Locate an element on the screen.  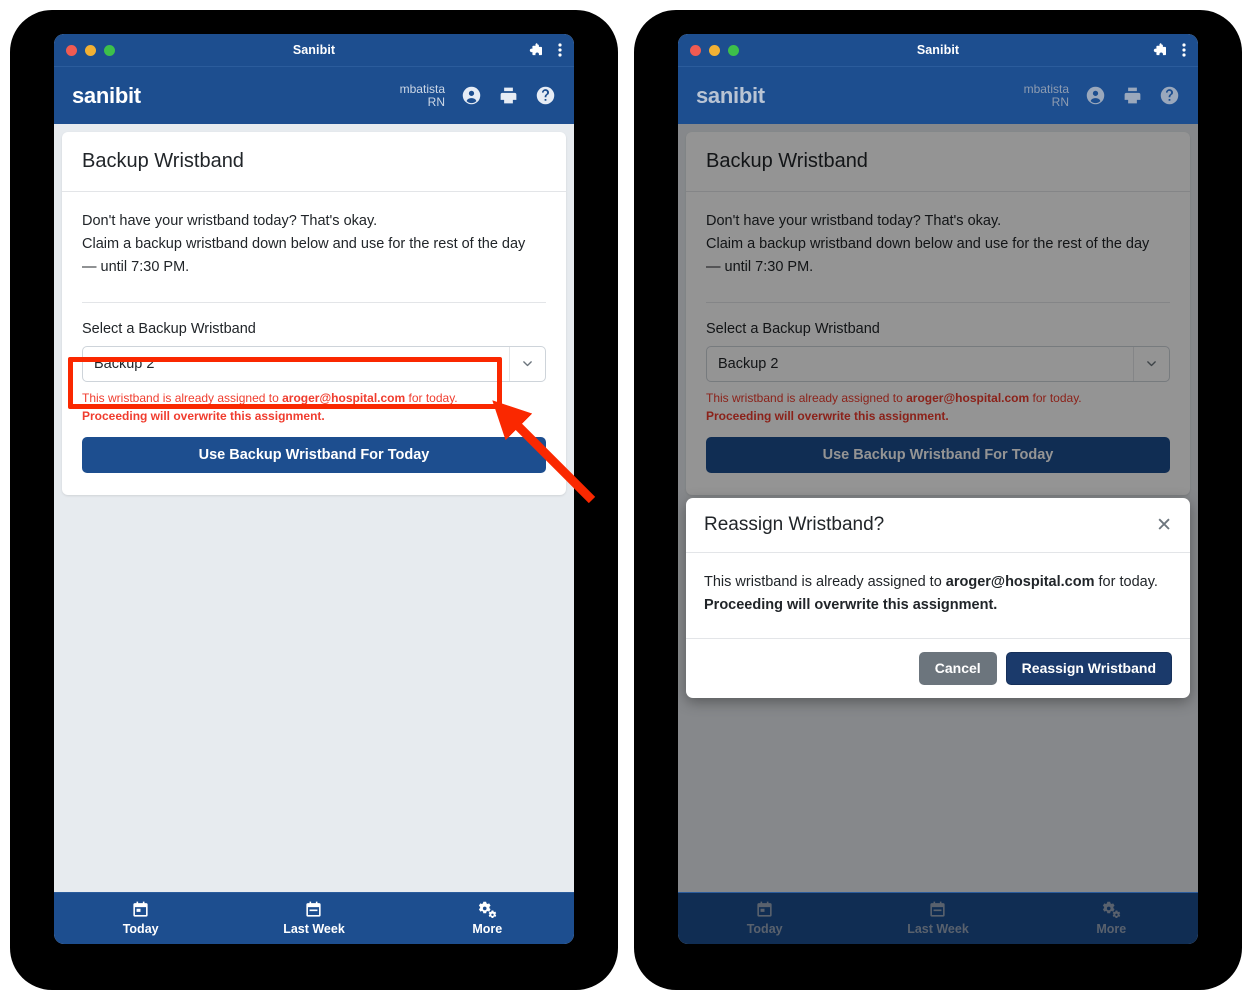
section-divider-right is located at coordinates (938, 302).